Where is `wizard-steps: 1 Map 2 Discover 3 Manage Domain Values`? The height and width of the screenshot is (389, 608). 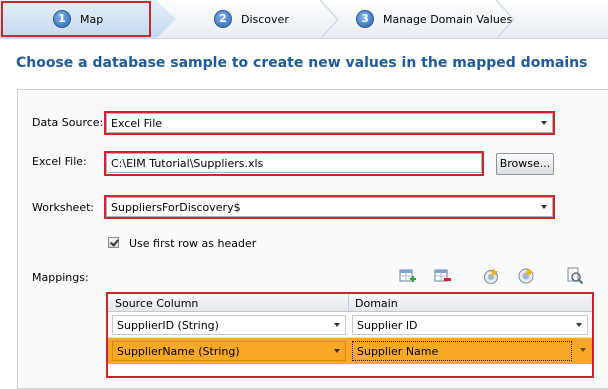 wizard-steps: 1 Map 2 Discover 3 Manage Domain Values is located at coordinates (304, 19).